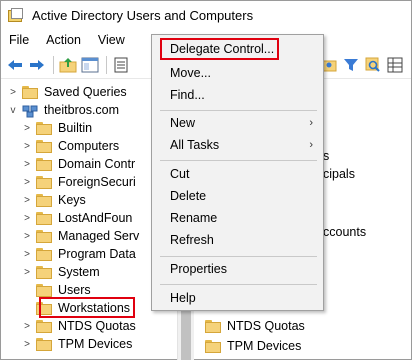 This screenshot has height=360, width=412. I want to click on chevron-down-icon: v, so click(13, 110).